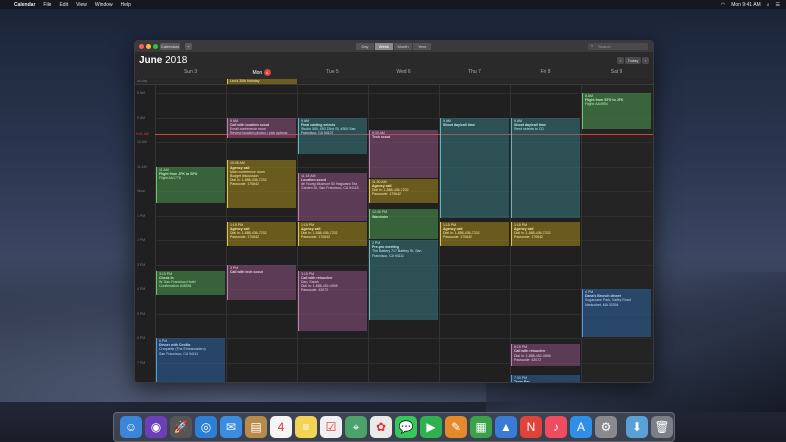 The width and height of the screenshot is (786, 442). What do you see at coordinates (281, 427) in the screenshot?
I see `calendar-icon: 4` at bounding box center [281, 427].